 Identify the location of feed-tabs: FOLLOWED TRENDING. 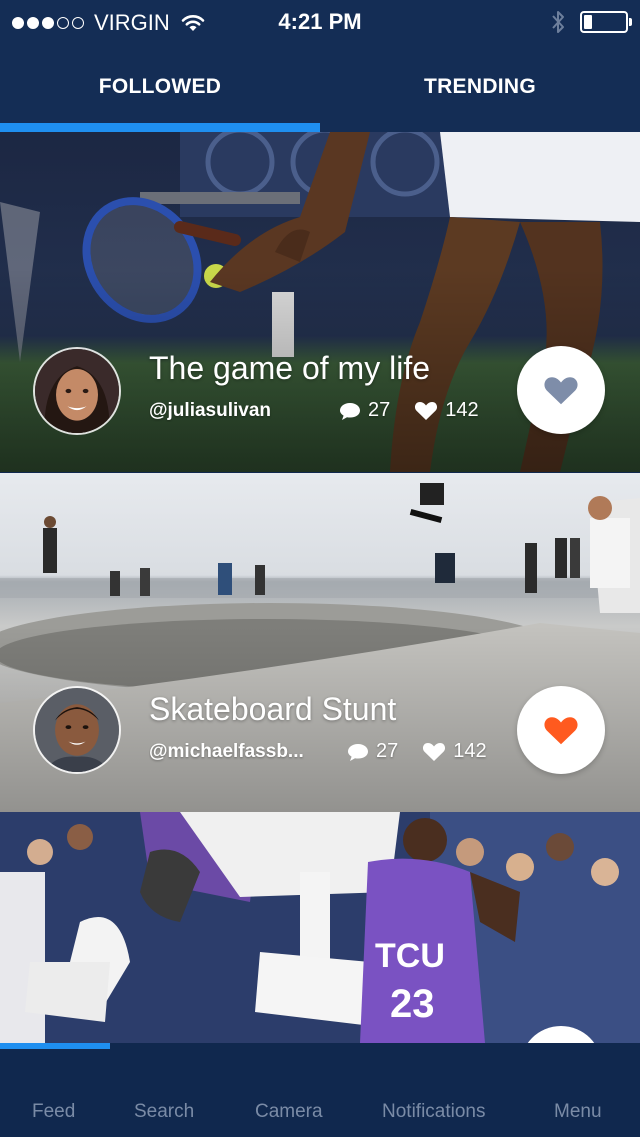
(320, 88).